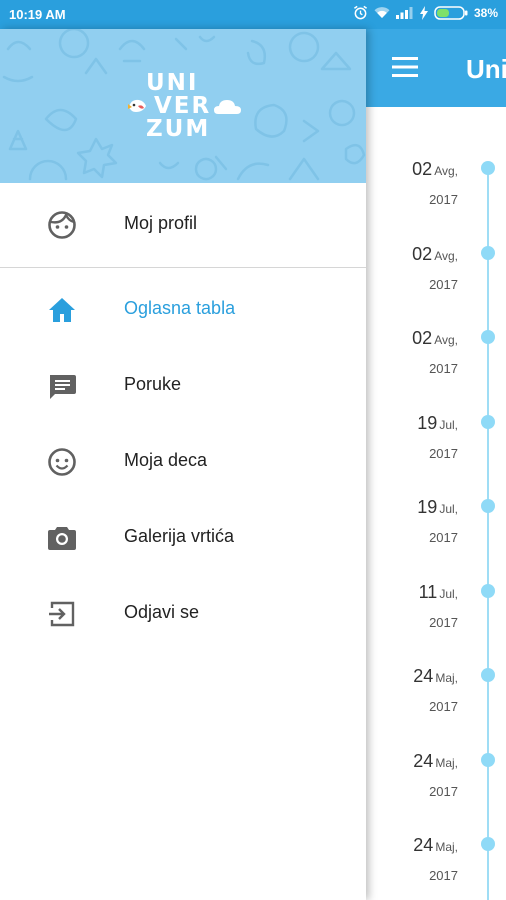  I want to click on timeline-entry: 11 Jul, 2017, so click(436, 624).